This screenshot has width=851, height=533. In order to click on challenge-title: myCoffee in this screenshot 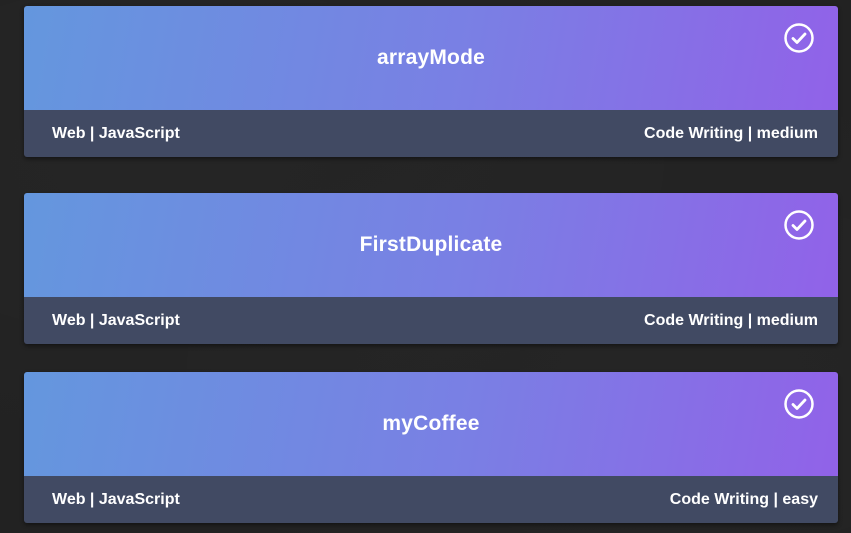, I will do `click(431, 423)`.